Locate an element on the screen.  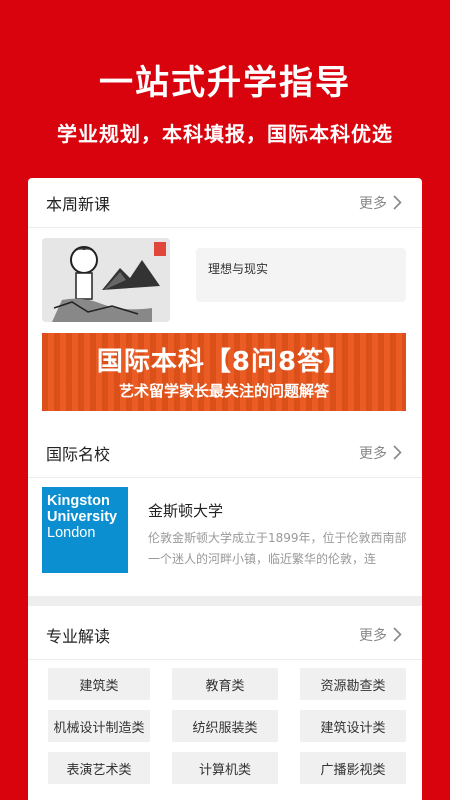
majors-header: 专业解读 更多 is located at coordinates (225, 635).